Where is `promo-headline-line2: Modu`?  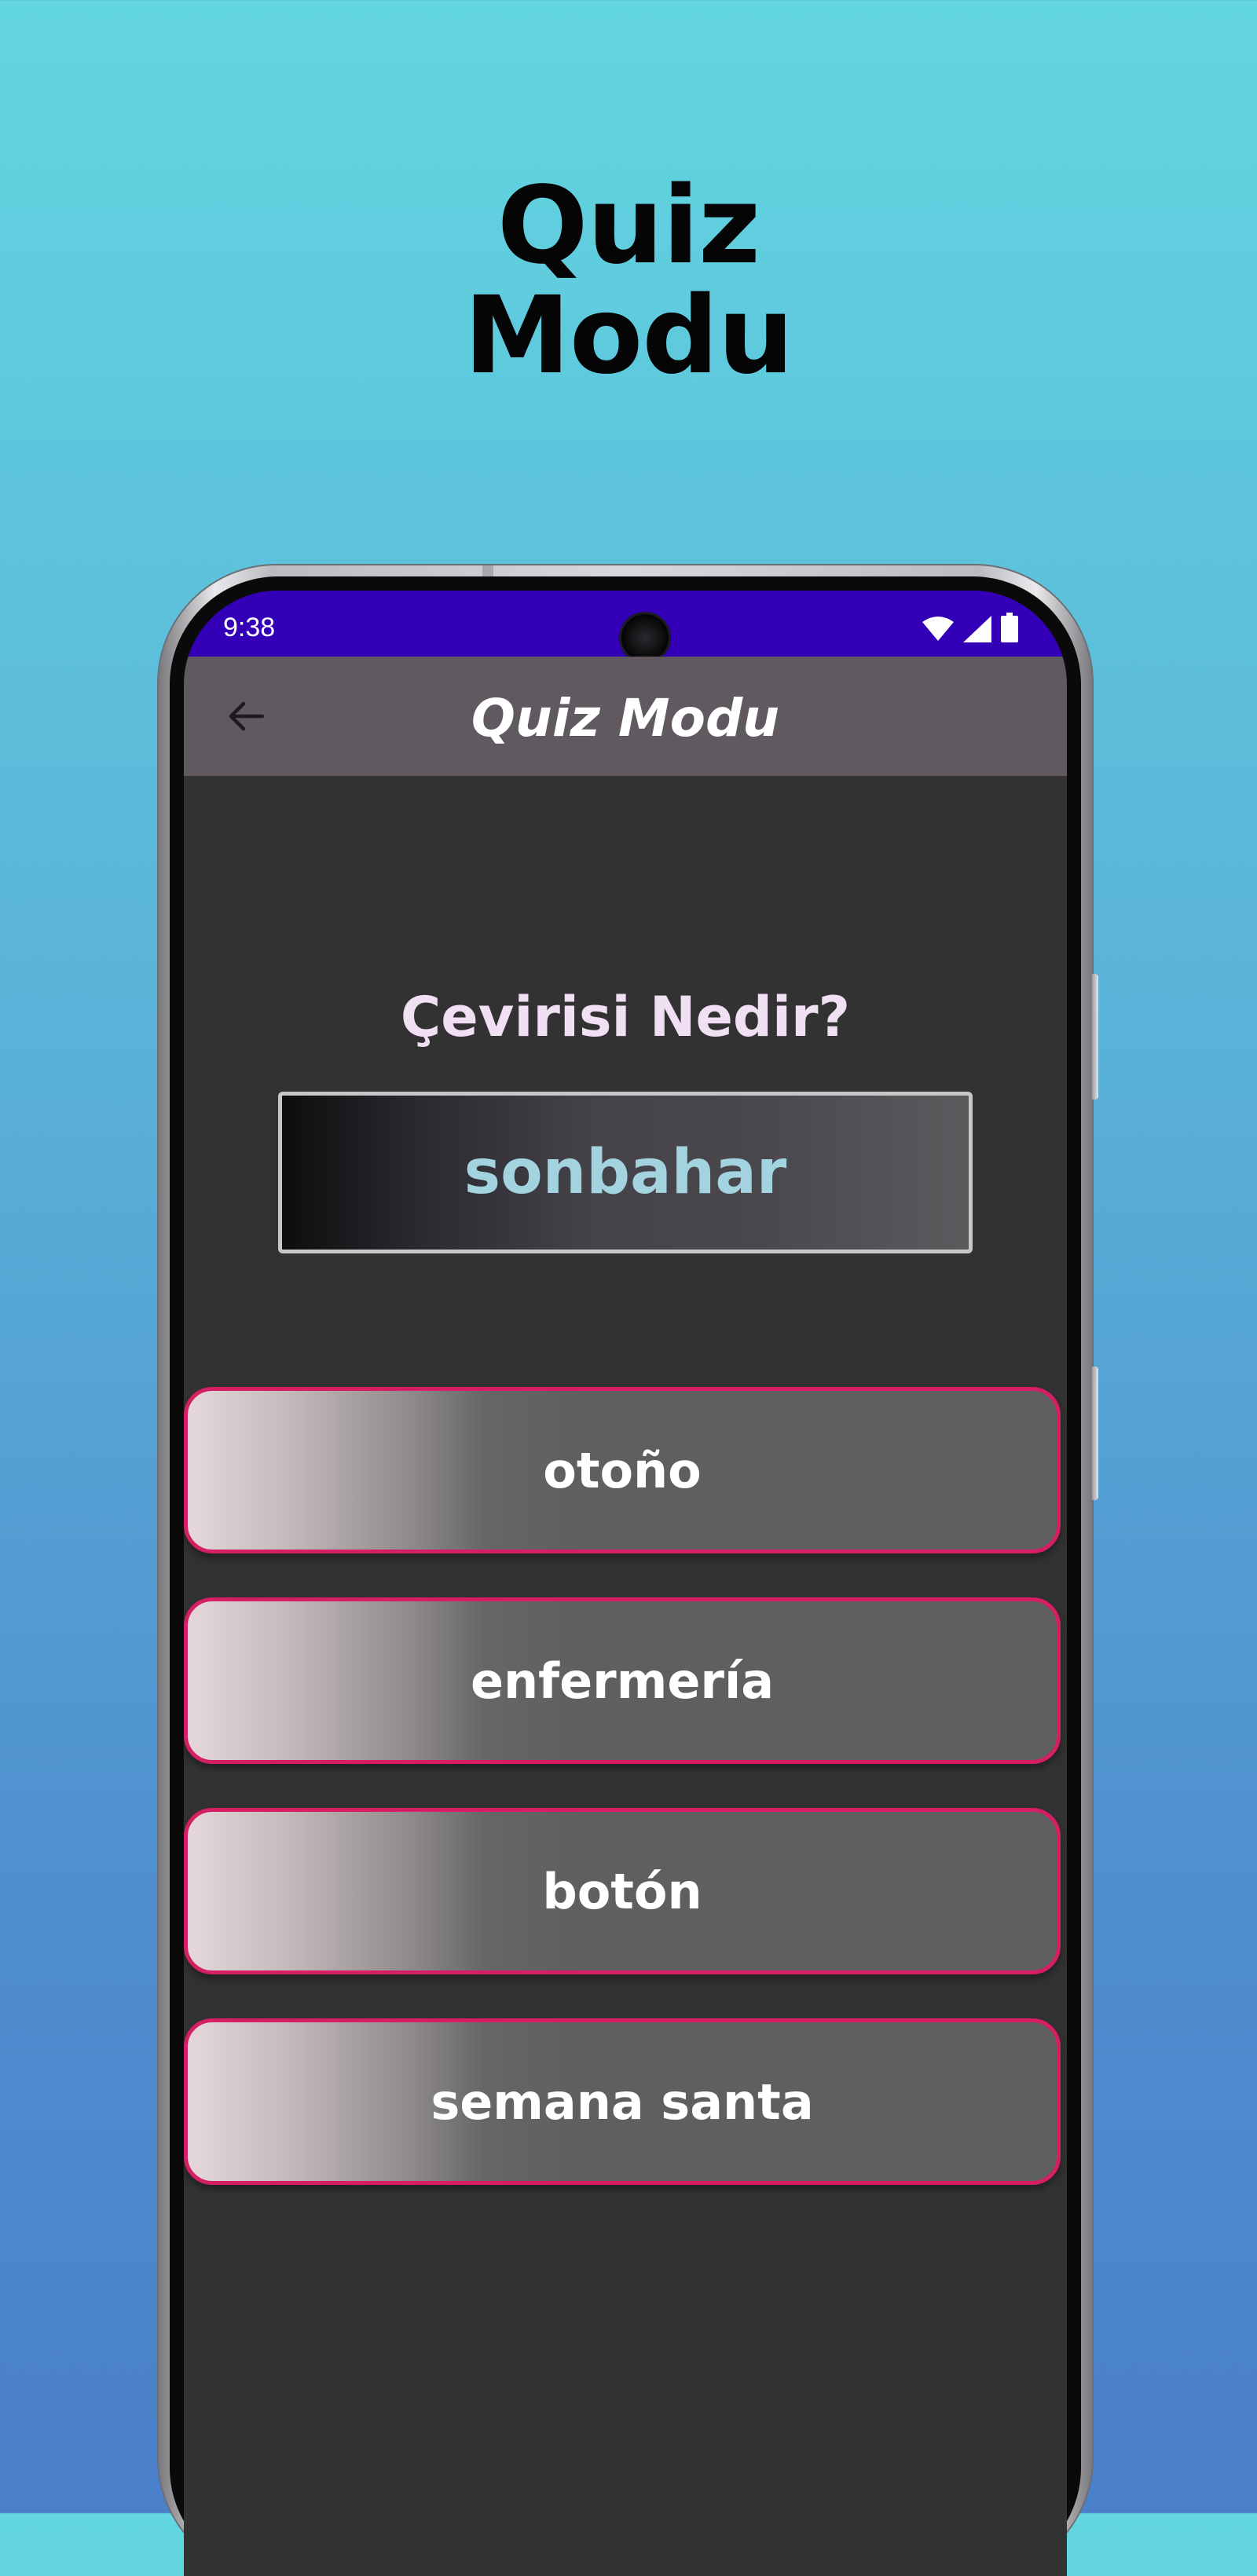
promo-headline-line2: Modu is located at coordinates (629, 336).